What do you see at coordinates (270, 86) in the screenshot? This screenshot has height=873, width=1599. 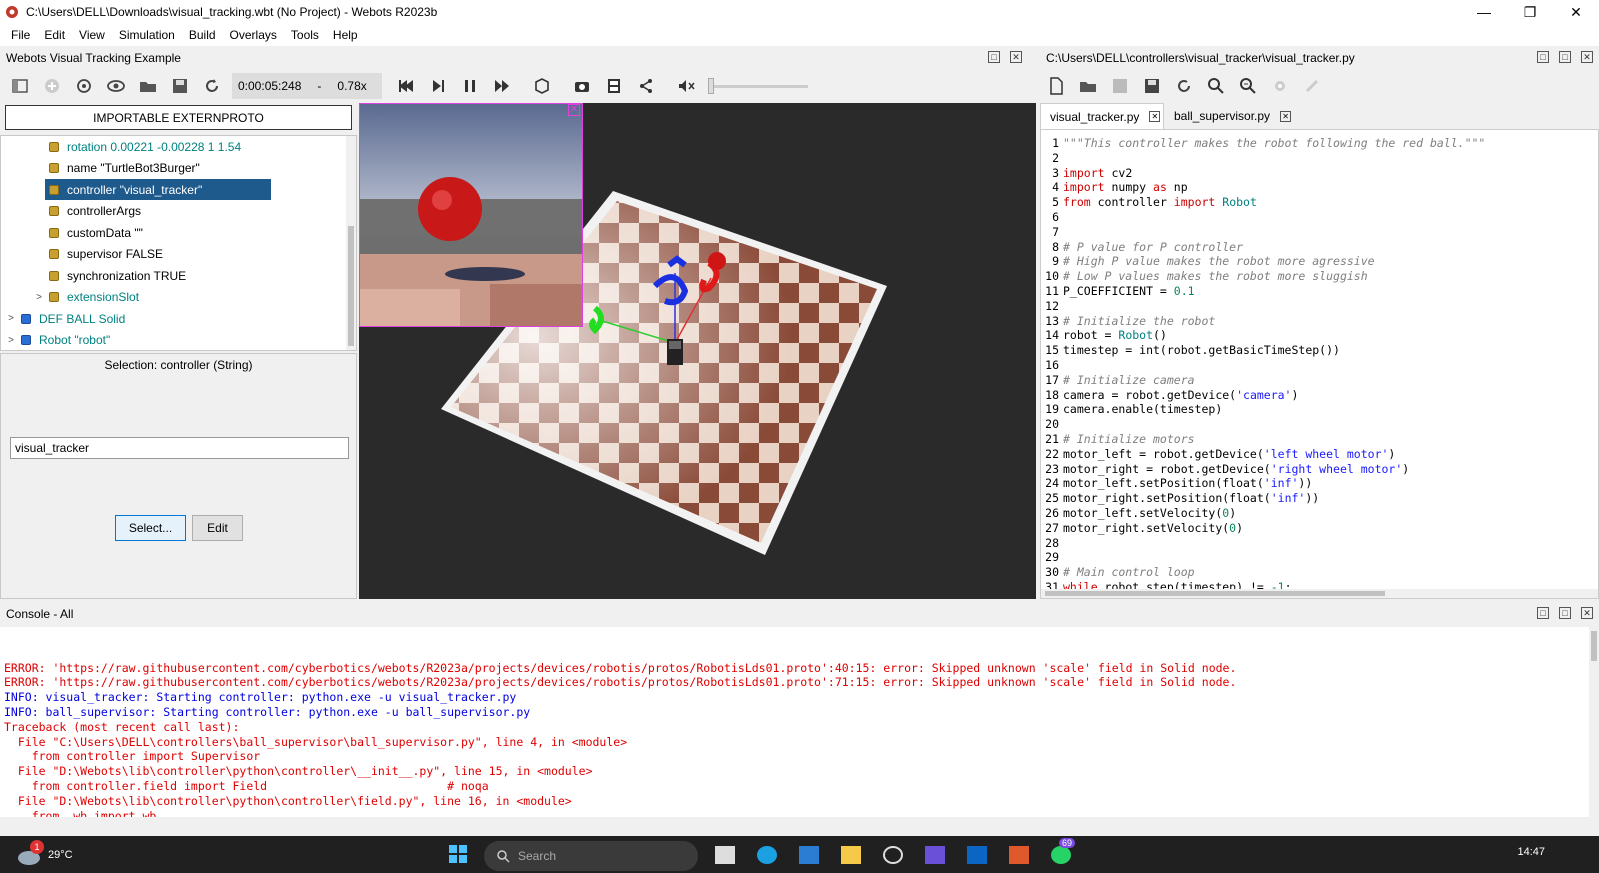 I see `simulation-time: 0:00:05:248` at bounding box center [270, 86].